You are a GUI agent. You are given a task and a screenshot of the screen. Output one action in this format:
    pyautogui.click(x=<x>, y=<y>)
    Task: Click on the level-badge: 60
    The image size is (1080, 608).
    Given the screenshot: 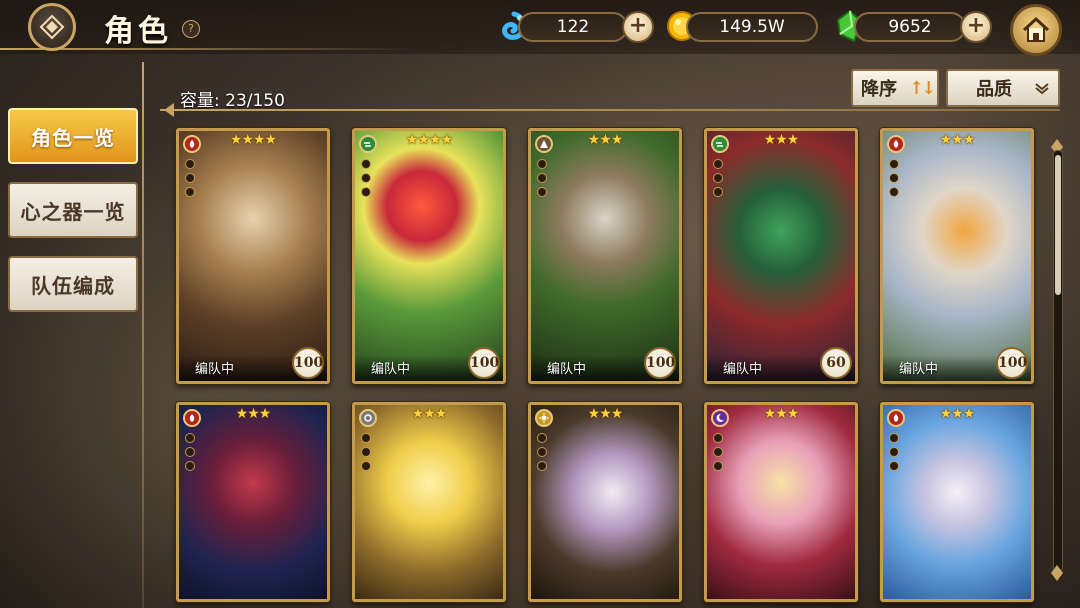 What is the action you would take?
    pyautogui.click(x=836, y=363)
    